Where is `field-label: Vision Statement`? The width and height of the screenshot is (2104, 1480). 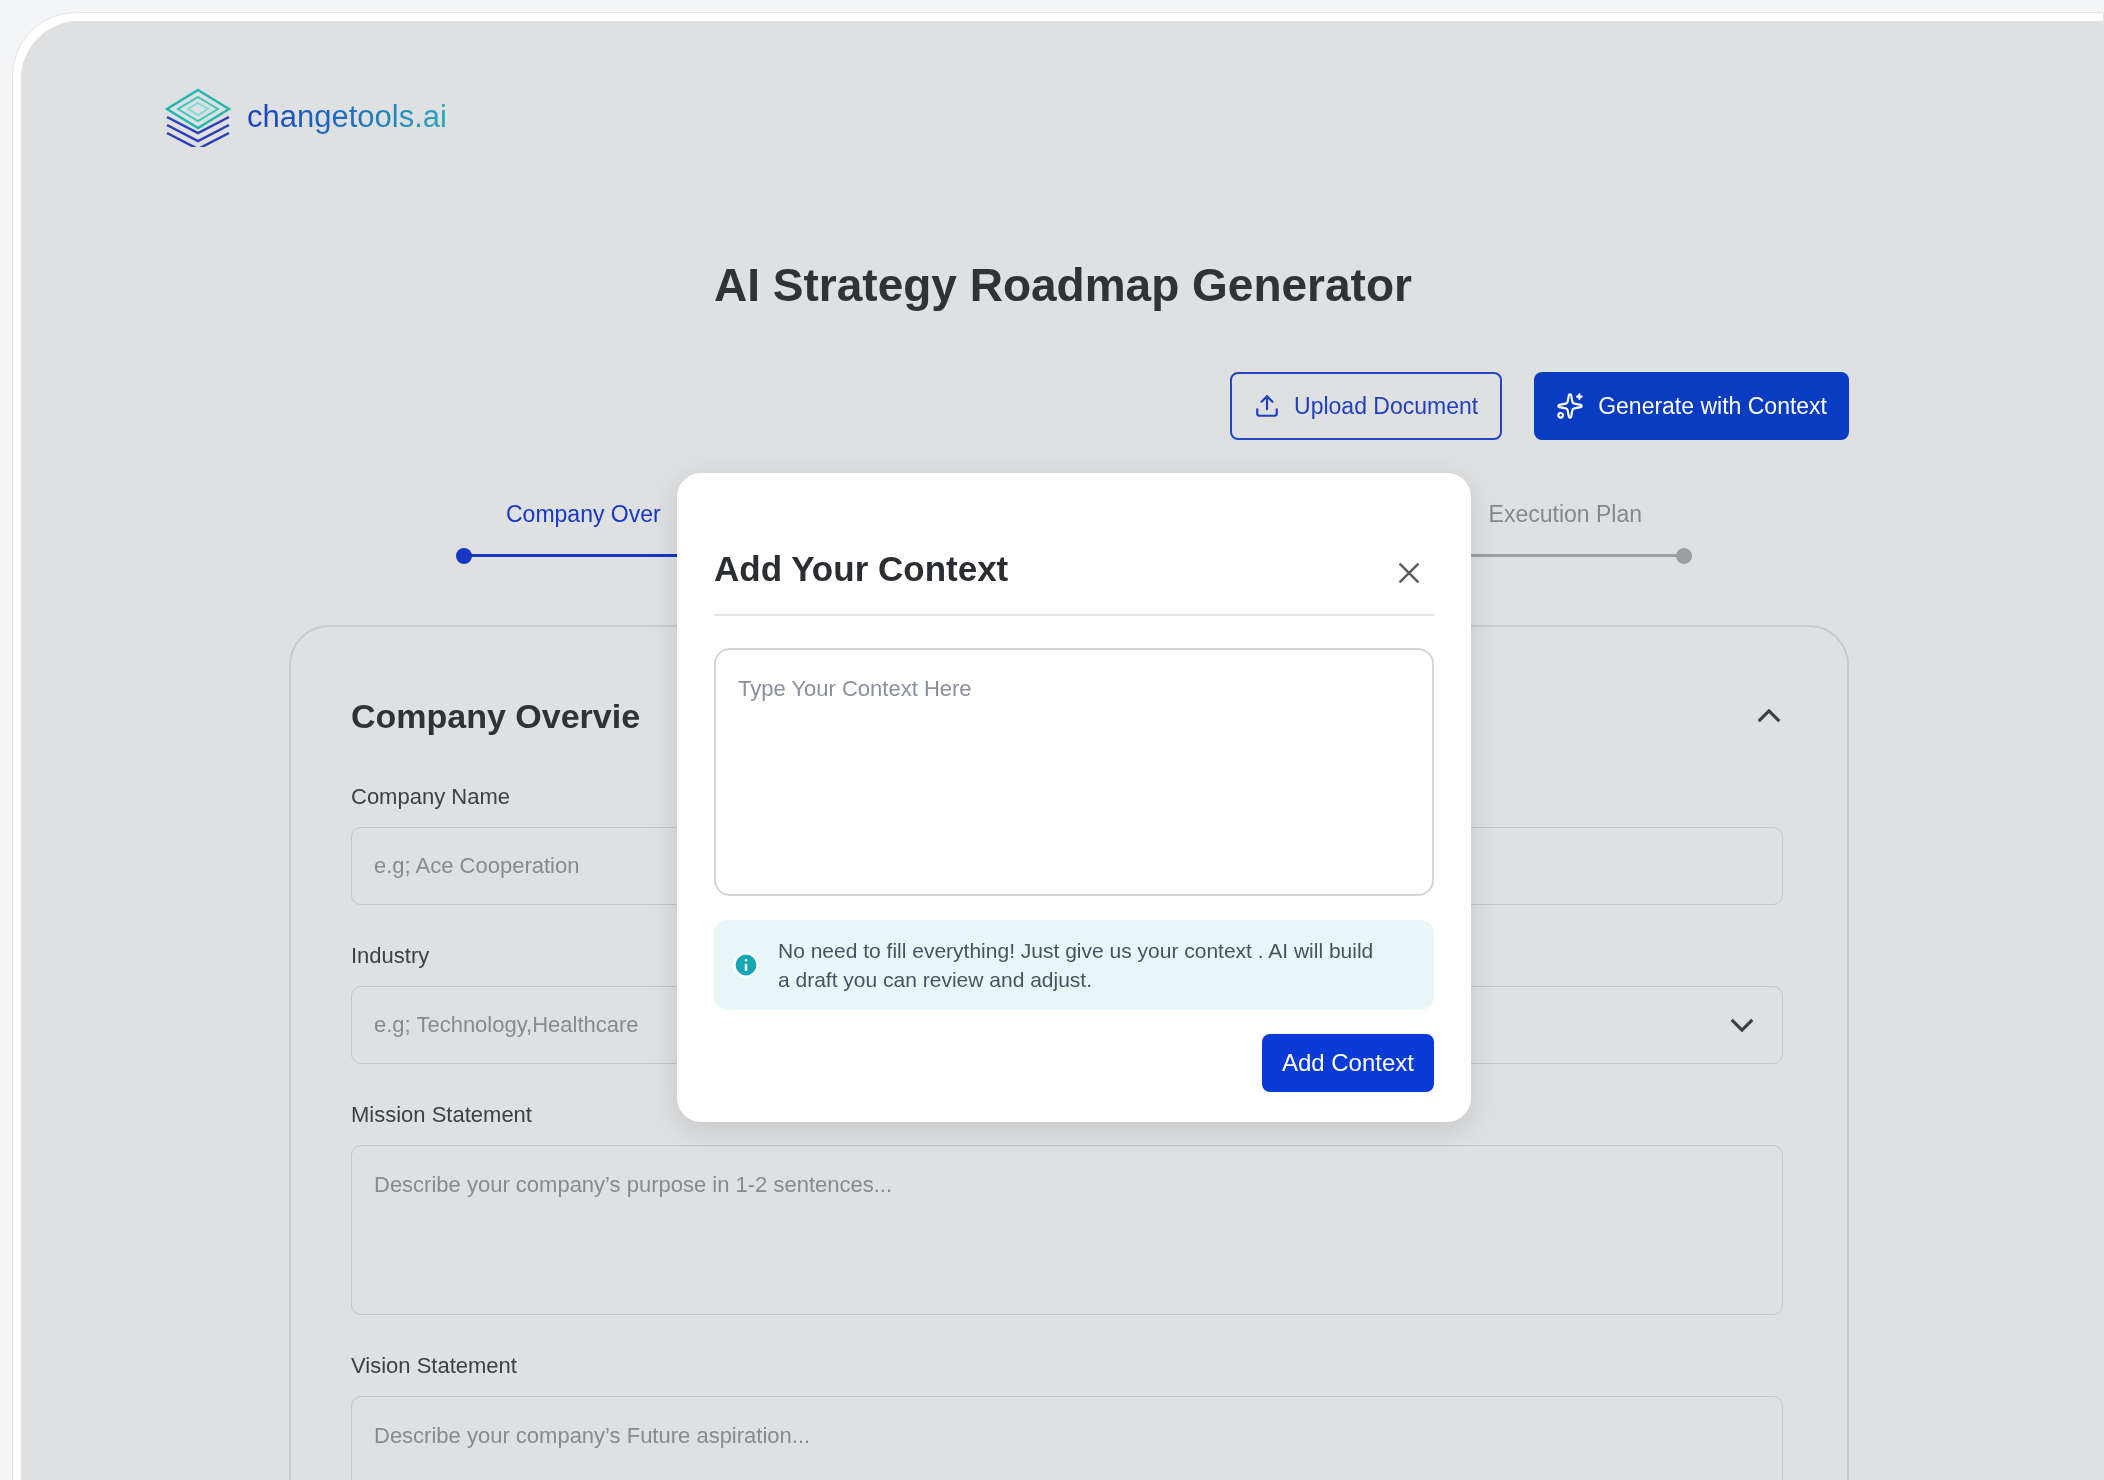
field-label: Vision Statement is located at coordinates (434, 1365).